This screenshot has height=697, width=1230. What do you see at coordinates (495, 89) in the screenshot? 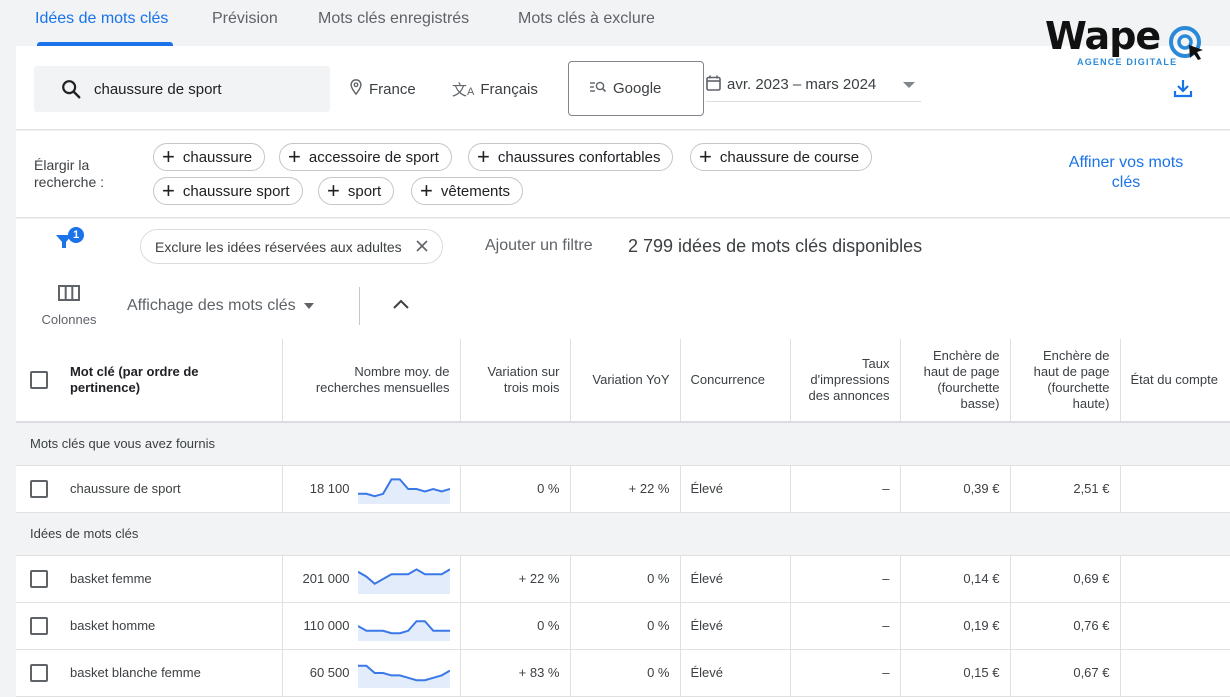
I see `language-selector: 文A Français` at bounding box center [495, 89].